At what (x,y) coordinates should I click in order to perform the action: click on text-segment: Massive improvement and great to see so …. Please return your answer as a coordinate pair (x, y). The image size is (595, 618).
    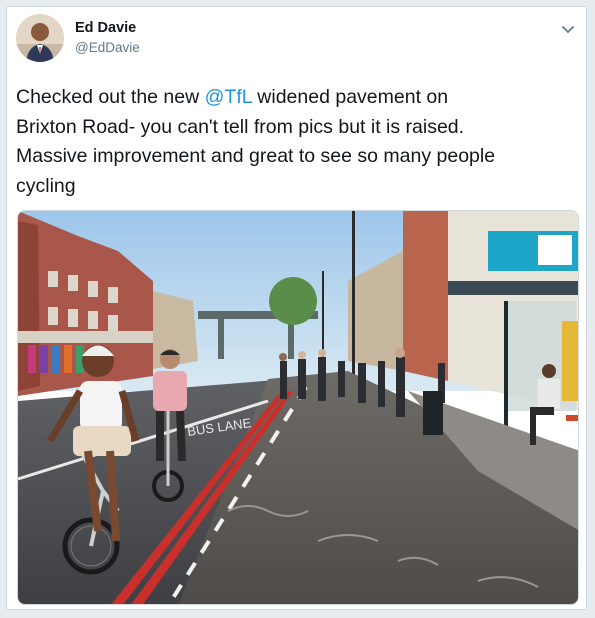
    Looking at the image, I should click on (256, 156).